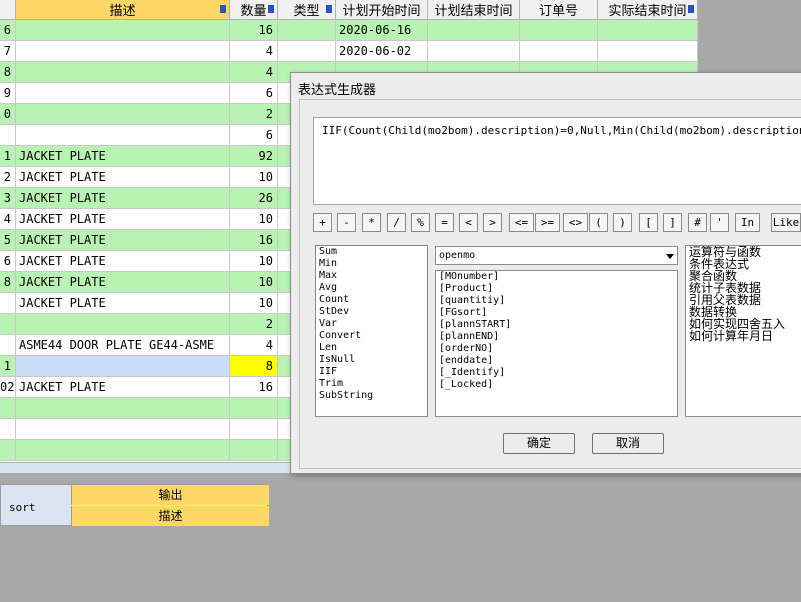  What do you see at coordinates (8, 387) in the screenshot?
I see `cell-rownum: 02` at bounding box center [8, 387].